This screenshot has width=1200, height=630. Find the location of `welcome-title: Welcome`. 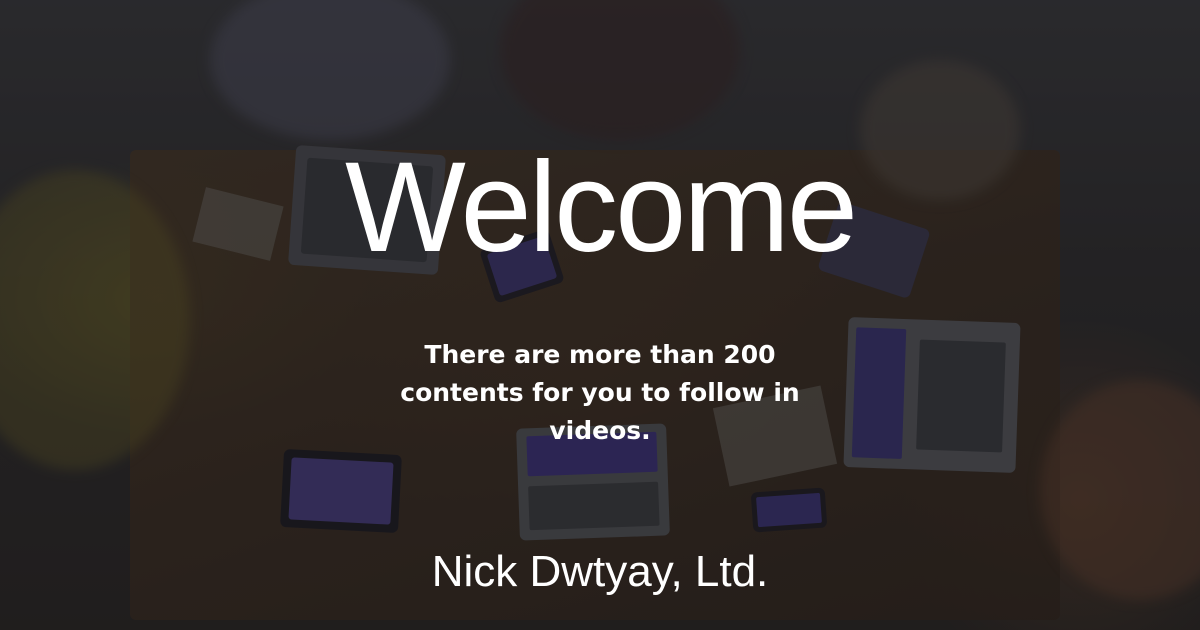

welcome-title: Welcome is located at coordinates (601, 207).